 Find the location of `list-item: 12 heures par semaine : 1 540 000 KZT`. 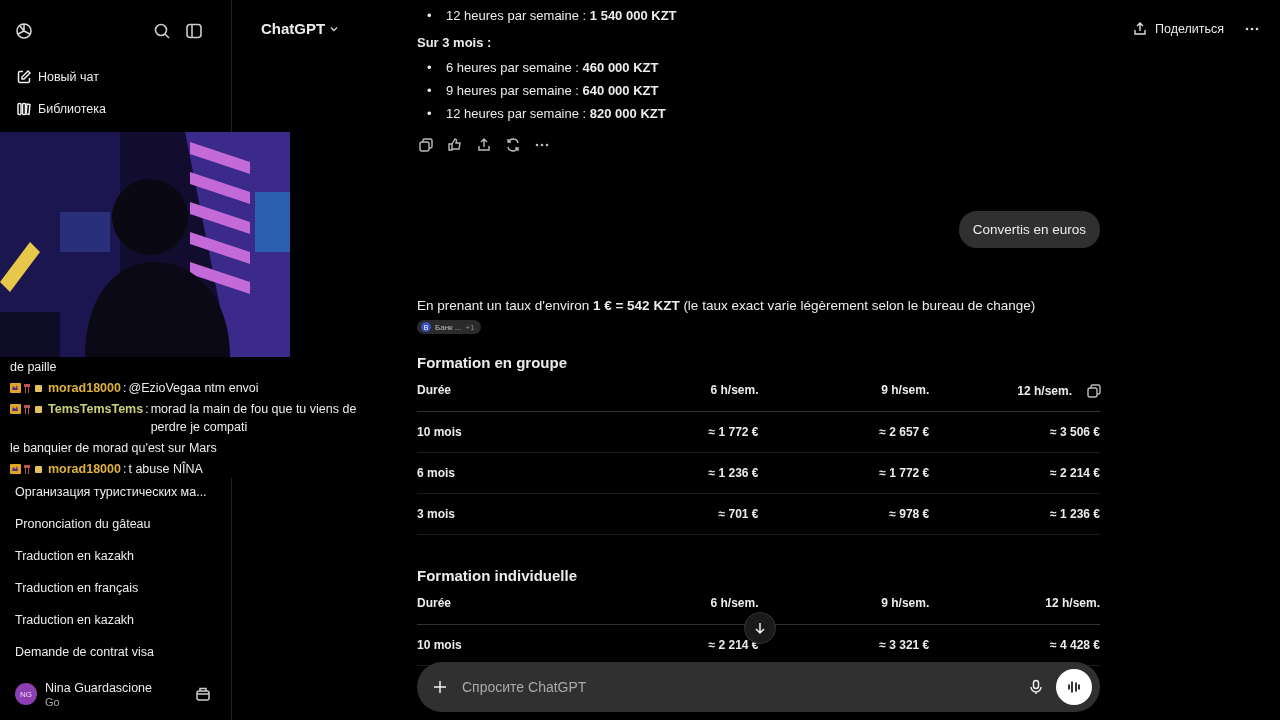

list-item: 12 heures par semaine : 1 540 000 KZT is located at coordinates (561, 16).